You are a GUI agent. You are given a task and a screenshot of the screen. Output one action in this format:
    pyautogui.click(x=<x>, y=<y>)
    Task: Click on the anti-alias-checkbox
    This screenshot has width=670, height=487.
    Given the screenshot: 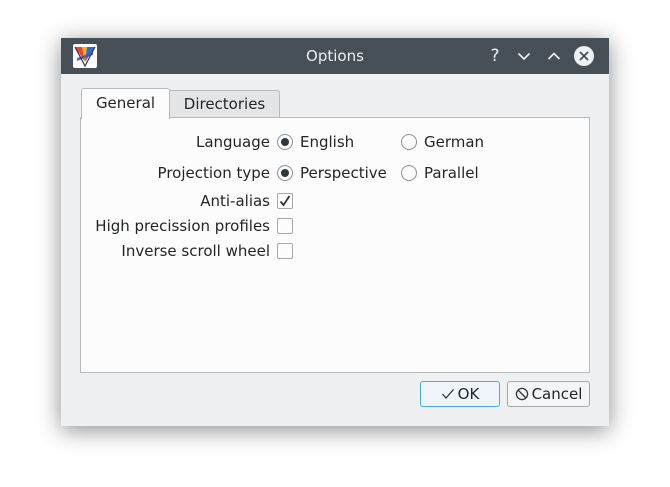 What is the action you would take?
    pyautogui.click(x=285, y=201)
    